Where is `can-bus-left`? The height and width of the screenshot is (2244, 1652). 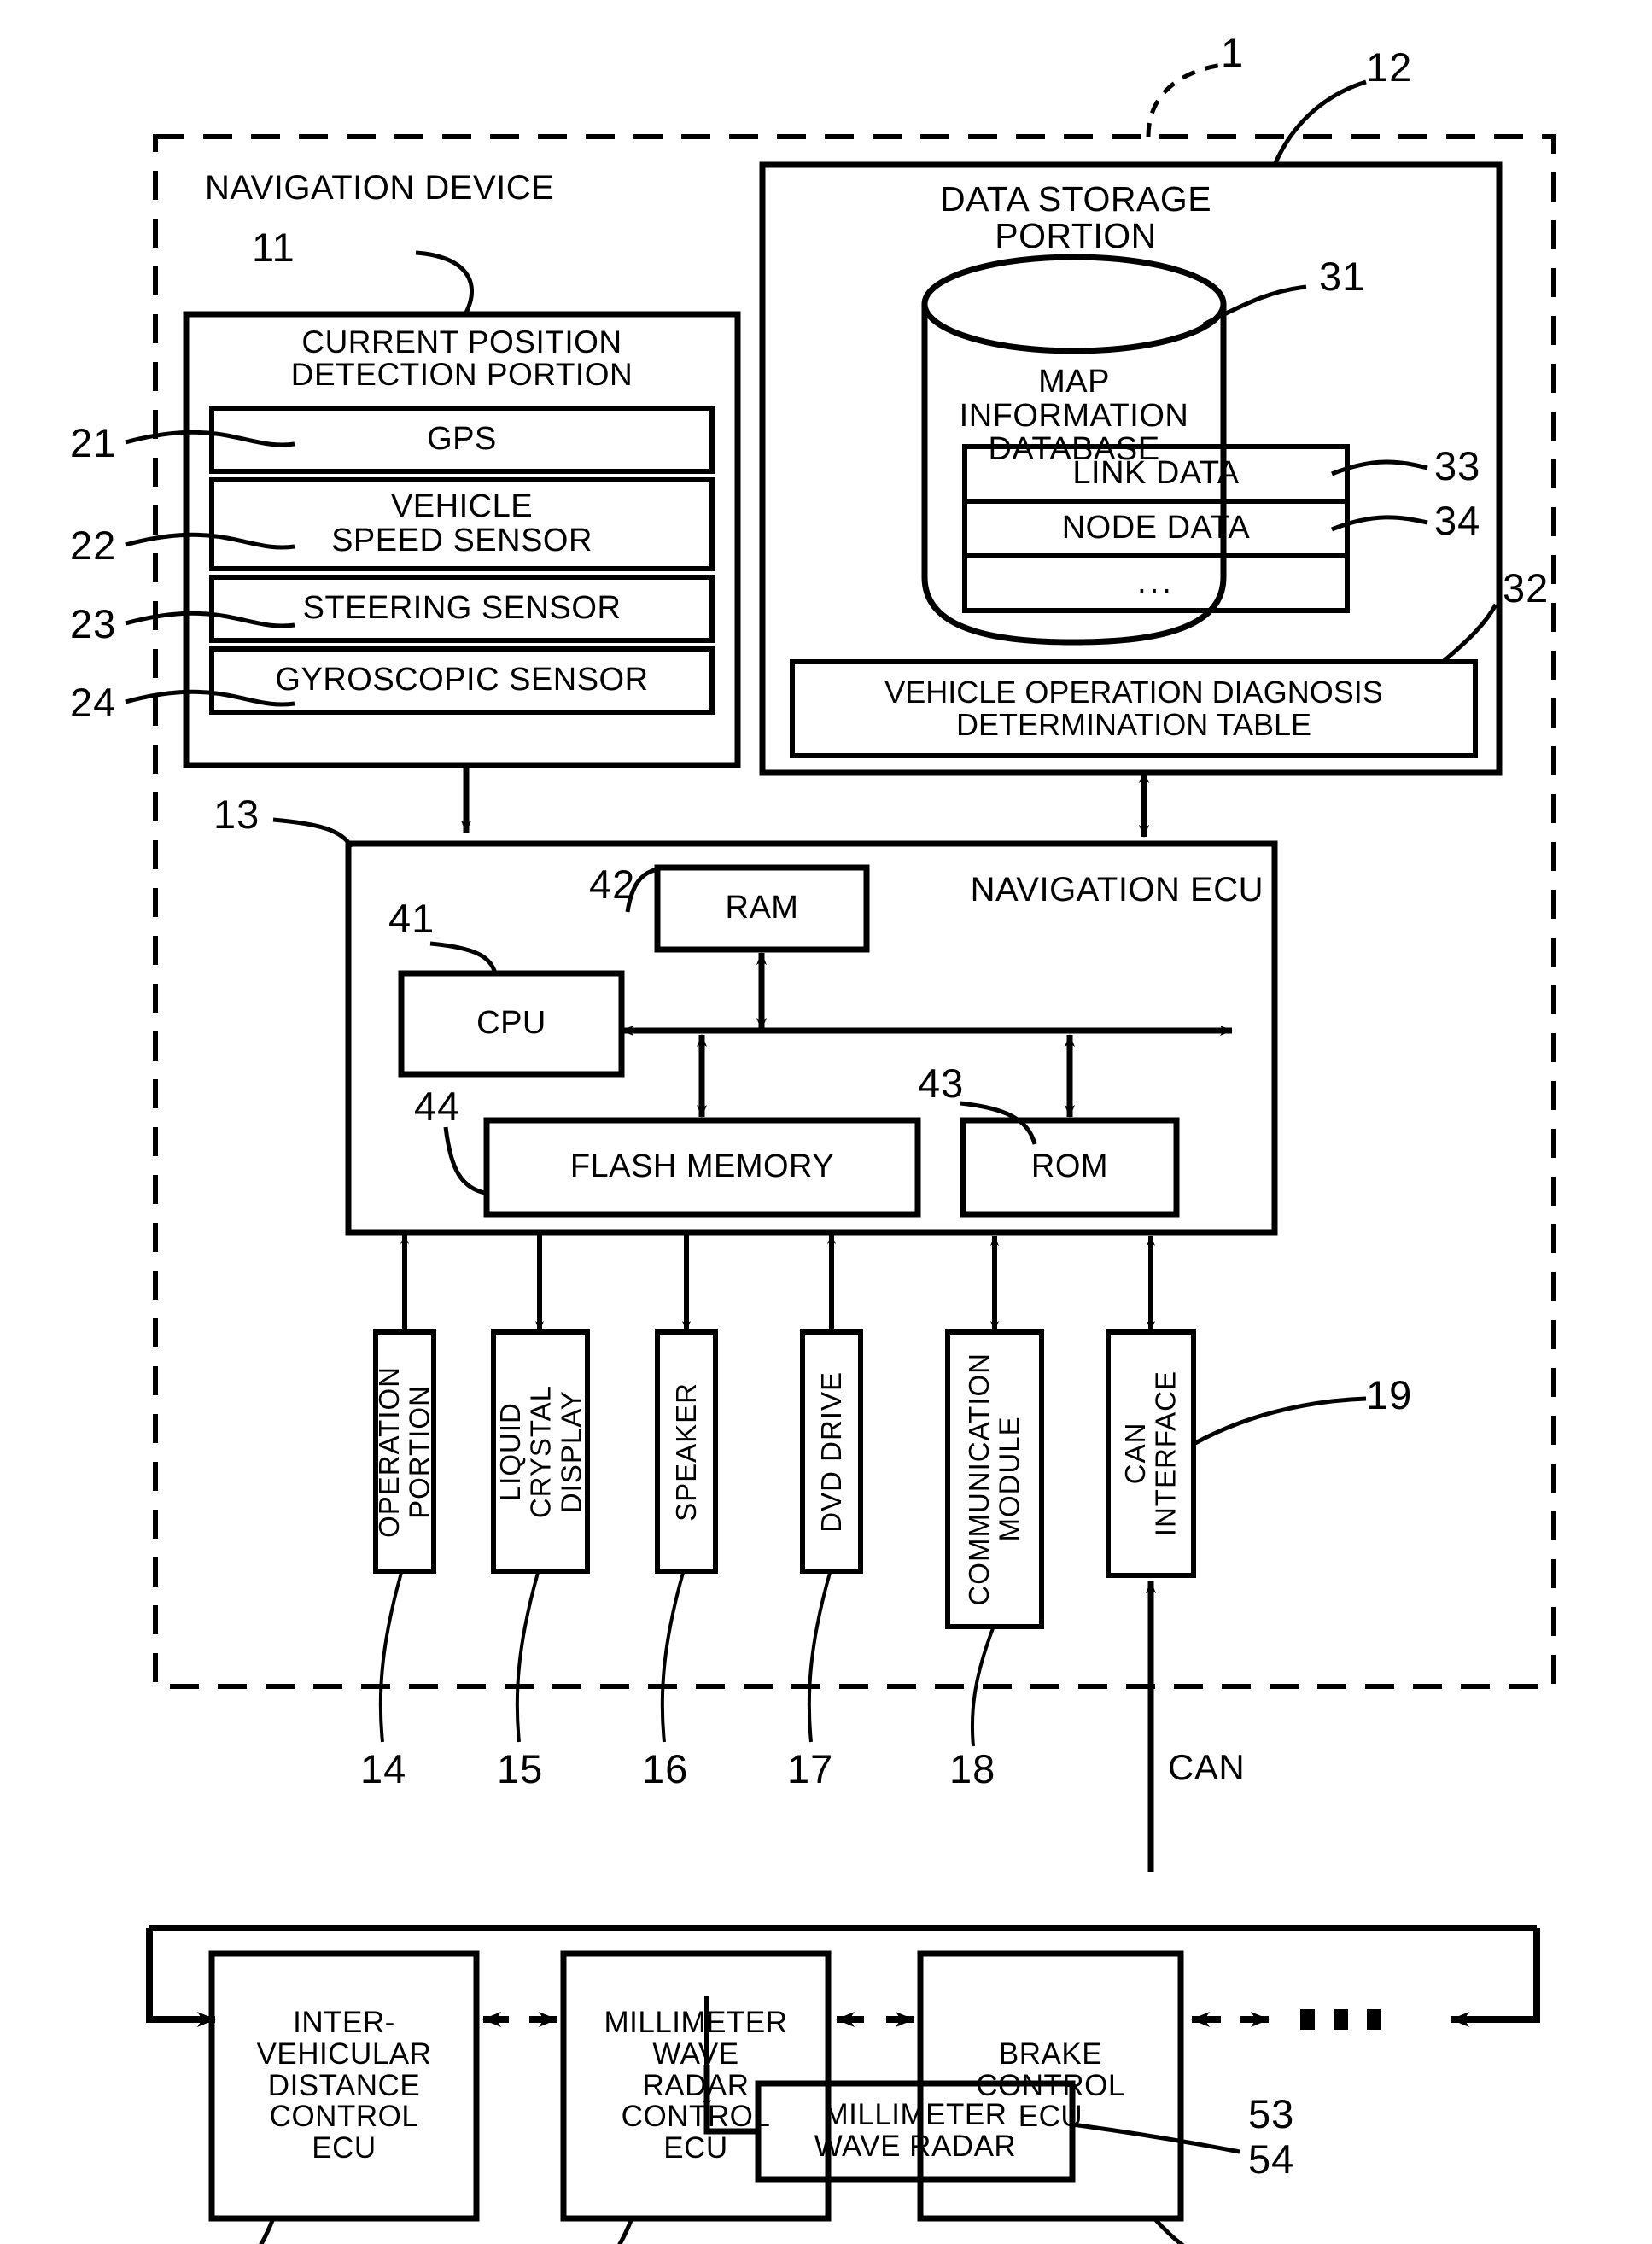
can-bus-left is located at coordinates (168, 1975).